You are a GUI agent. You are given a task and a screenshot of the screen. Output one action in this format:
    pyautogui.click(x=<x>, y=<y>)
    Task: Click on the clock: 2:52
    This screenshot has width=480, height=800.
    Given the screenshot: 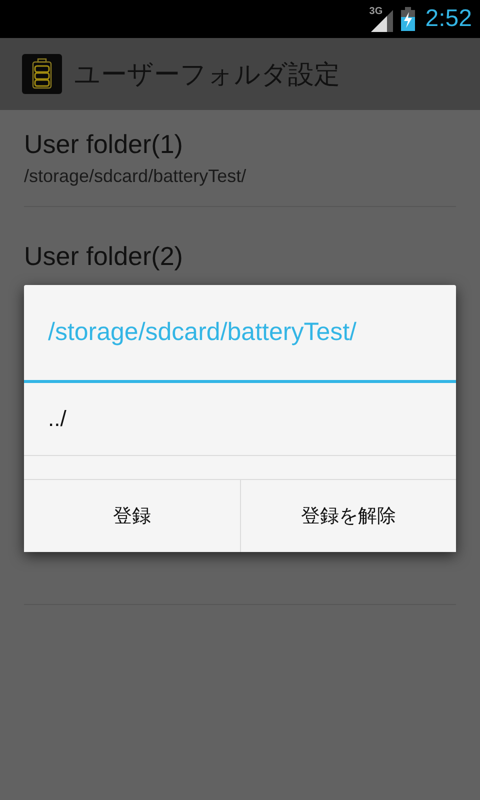 What is the action you would take?
    pyautogui.click(x=448, y=19)
    